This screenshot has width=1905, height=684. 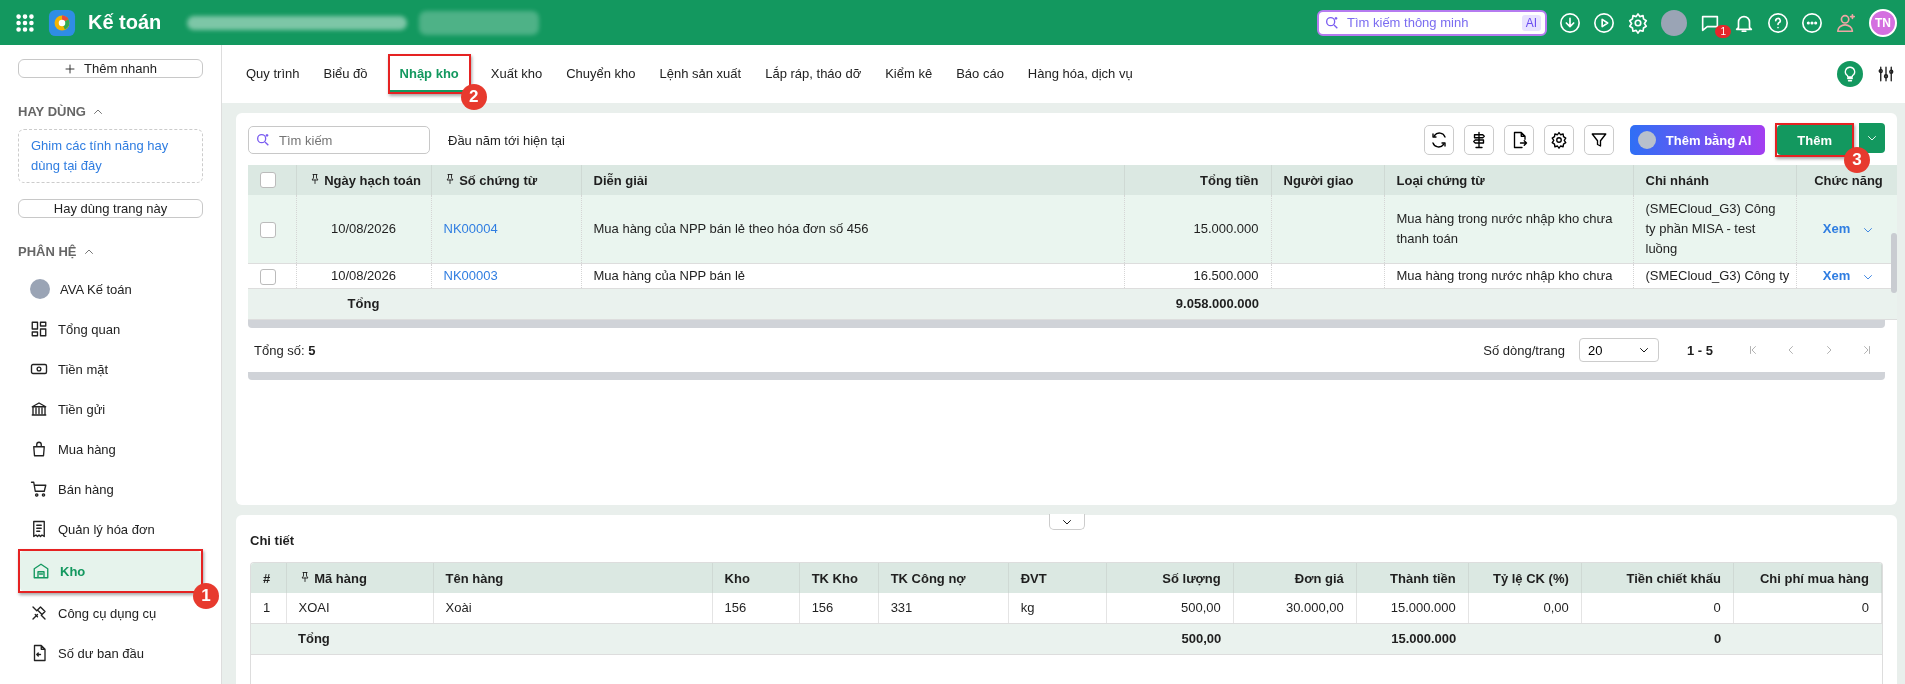 I want to click on sidebar-item: Mua hàng, so click(x=110, y=449).